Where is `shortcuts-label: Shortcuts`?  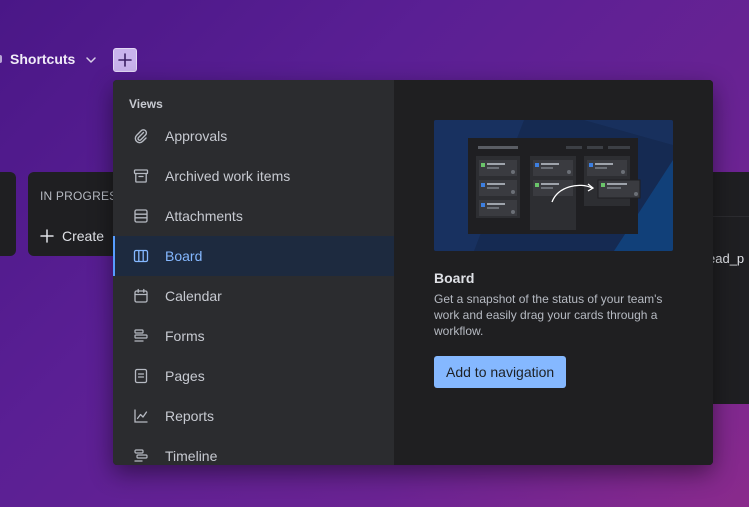 shortcuts-label: Shortcuts is located at coordinates (42, 59).